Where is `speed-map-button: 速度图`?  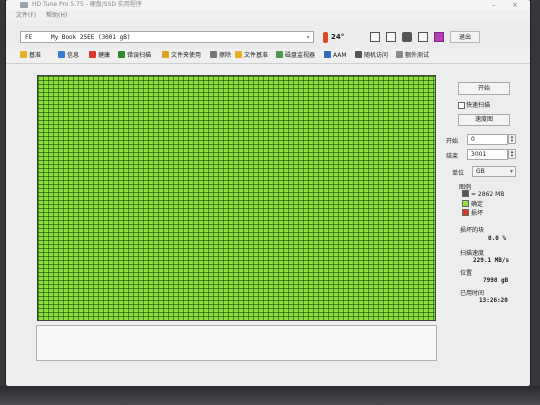 speed-map-button: 速度图 is located at coordinates (484, 120).